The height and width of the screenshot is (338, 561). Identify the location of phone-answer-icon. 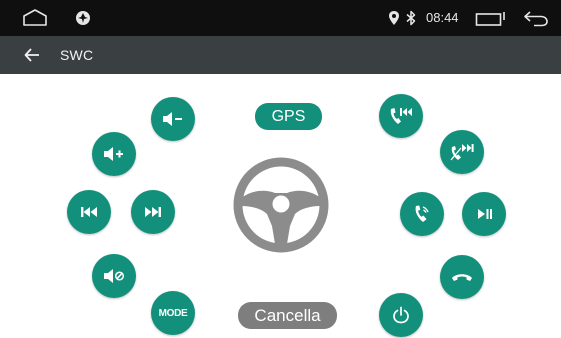
(422, 213).